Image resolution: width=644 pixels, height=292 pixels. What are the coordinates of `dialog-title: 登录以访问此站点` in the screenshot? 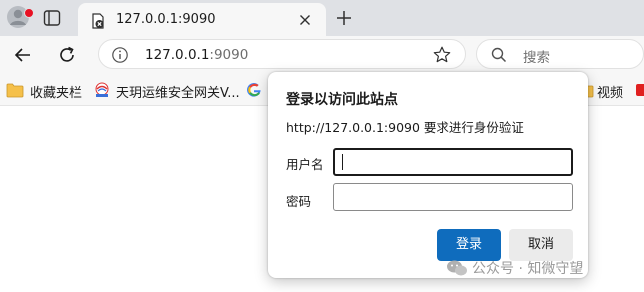 It's located at (342, 100).